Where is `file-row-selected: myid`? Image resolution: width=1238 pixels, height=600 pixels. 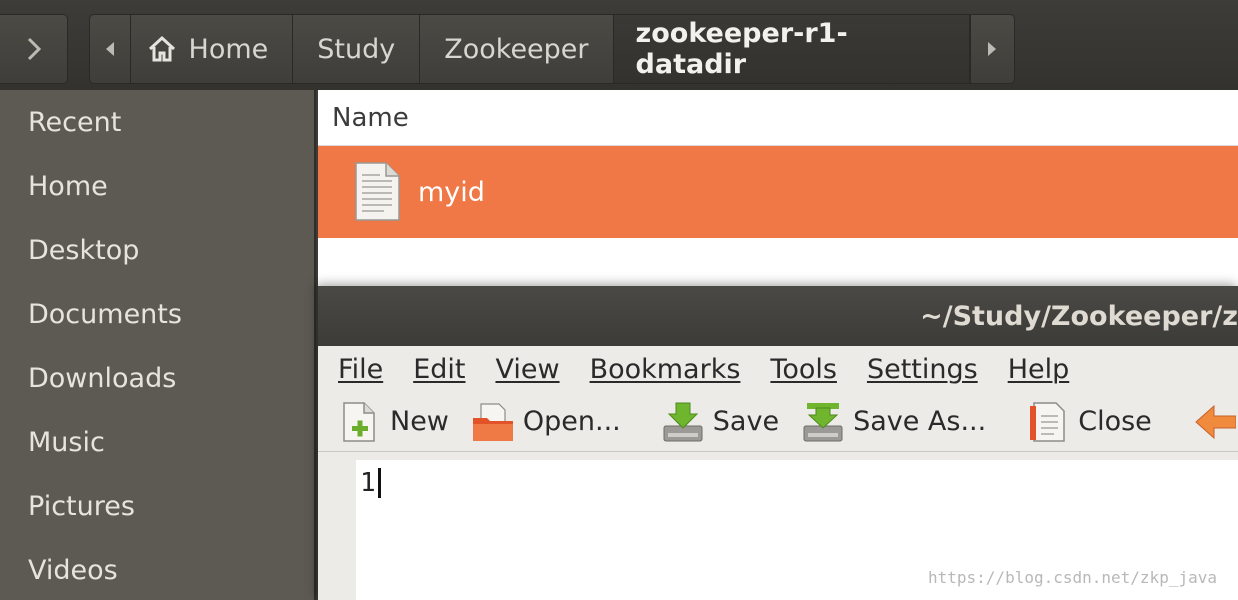
file-row-selected: myid is located at coordinates (778, 192).